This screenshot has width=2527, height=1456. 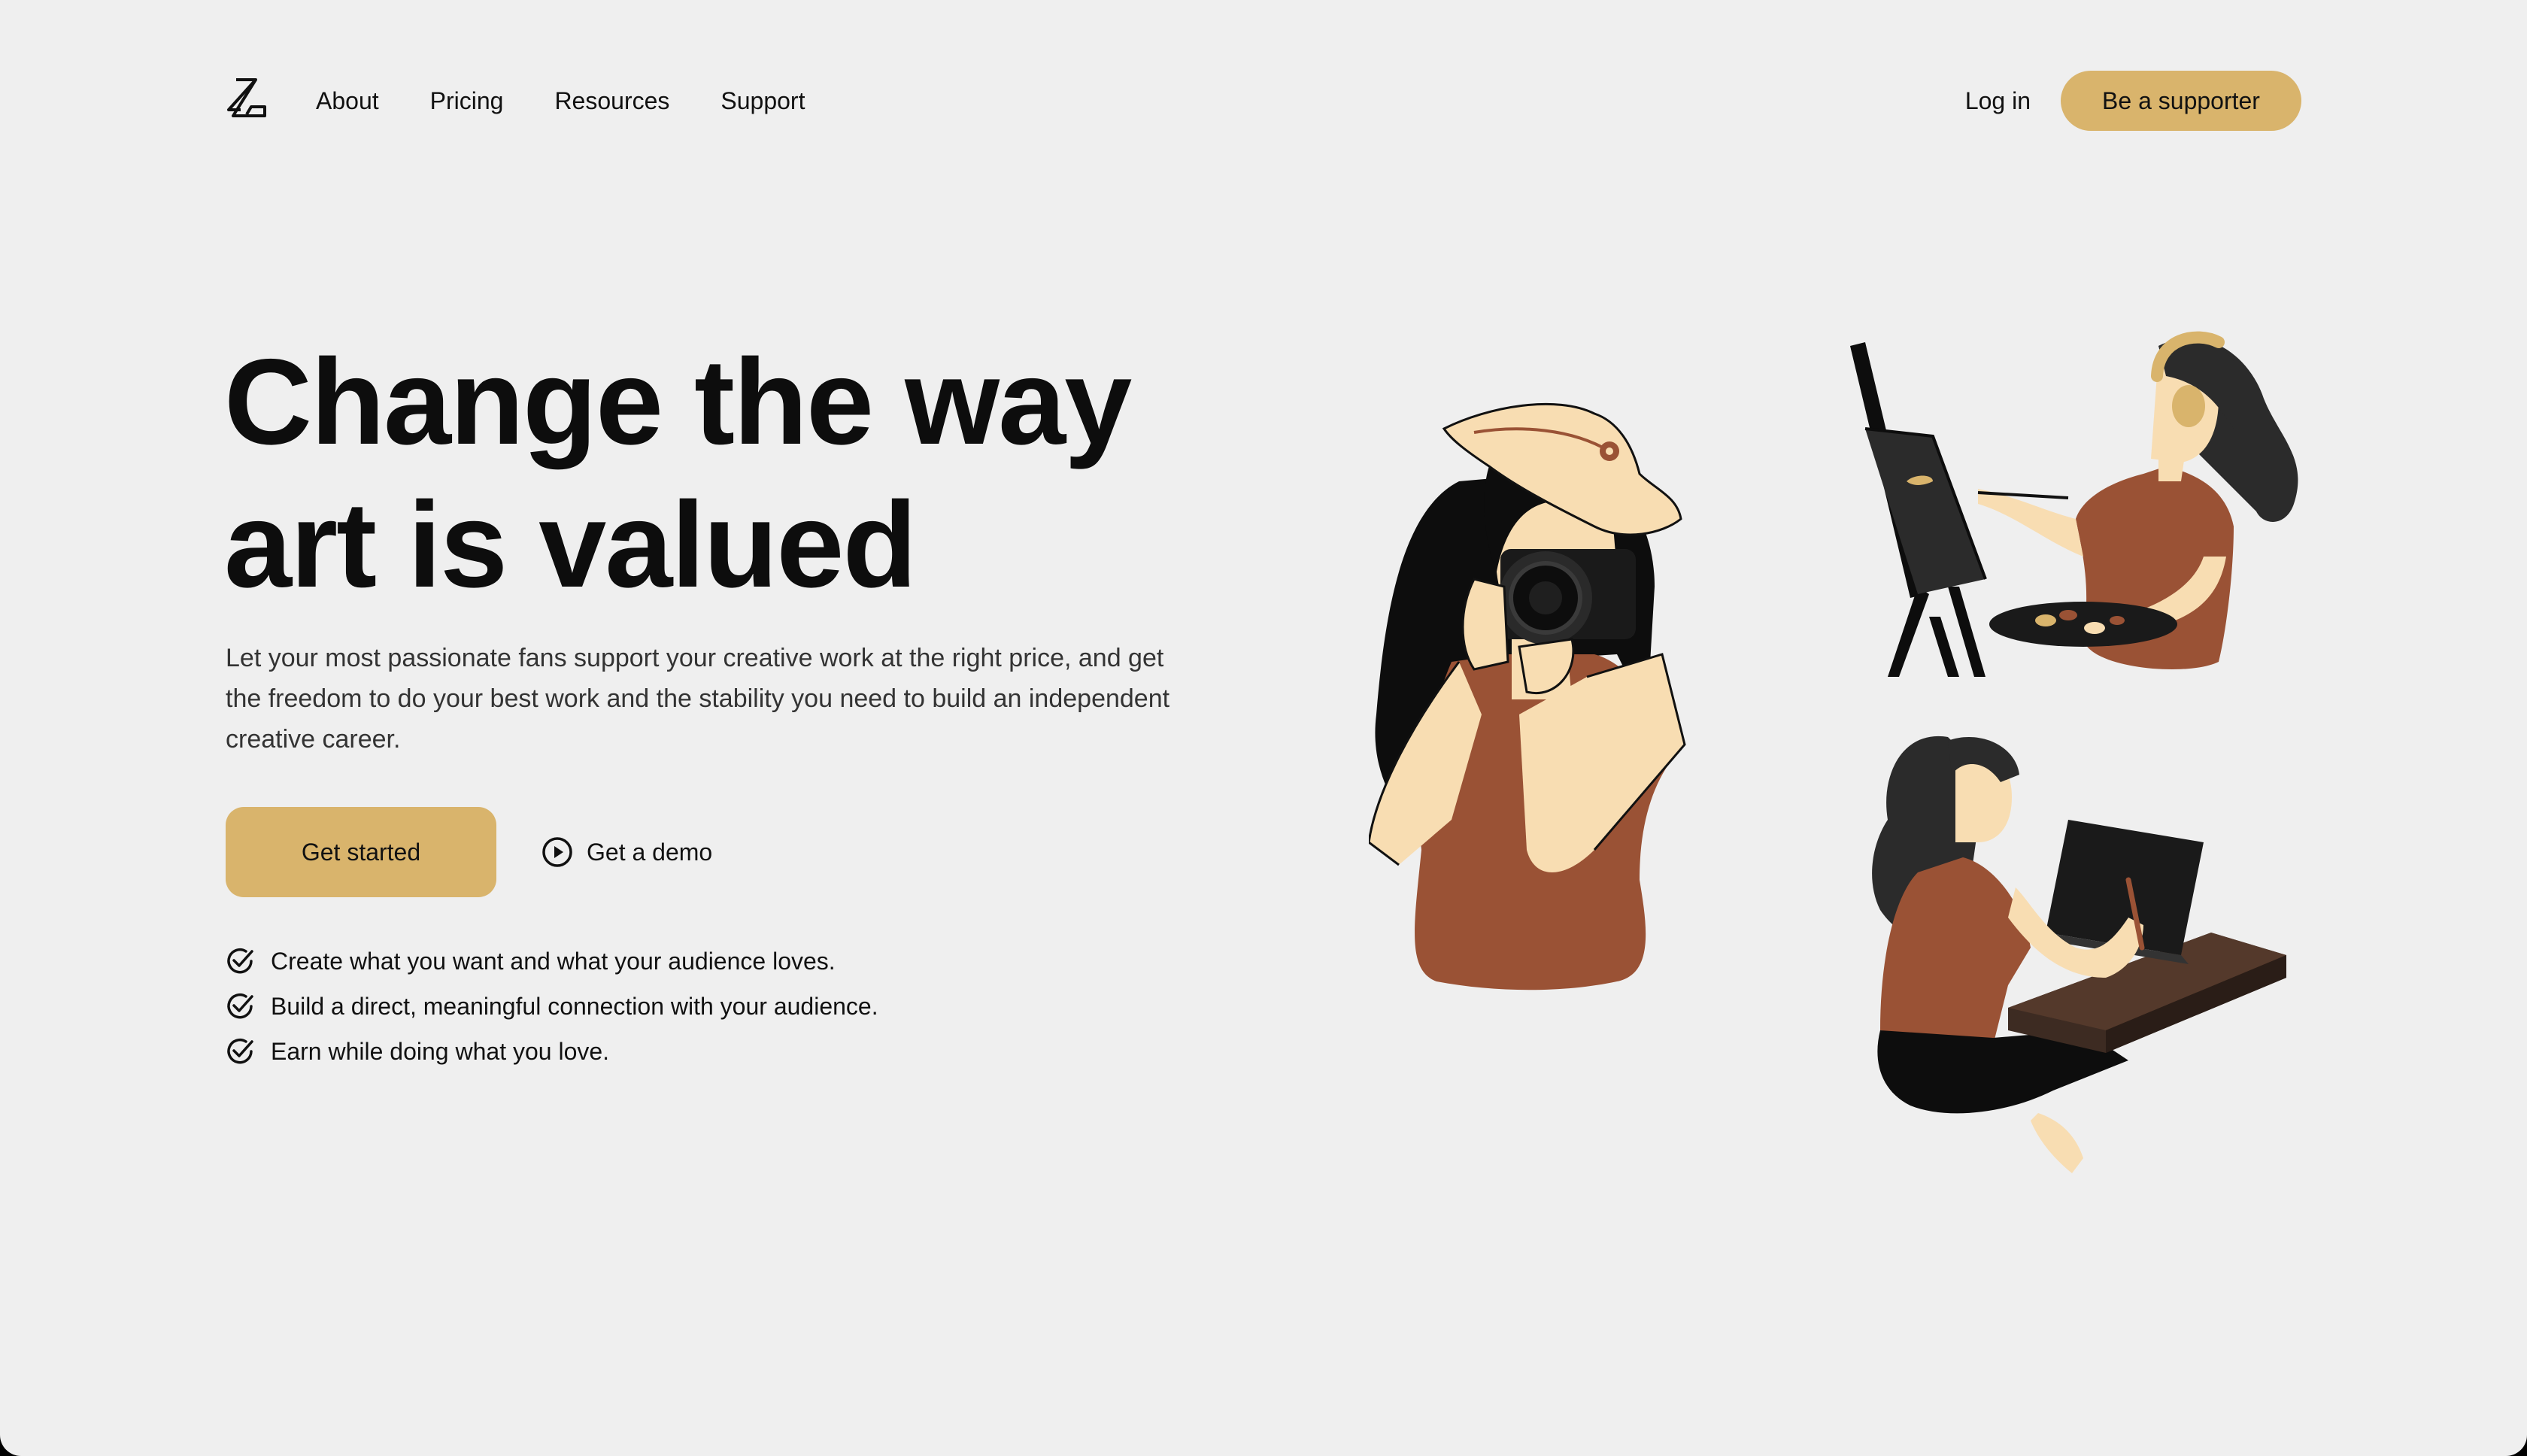 What do you see at coordinates (2181, 101) in the screenshot?
I see `be-a-supporter-button: Be a supporter` at bounding box center [2181, 101].